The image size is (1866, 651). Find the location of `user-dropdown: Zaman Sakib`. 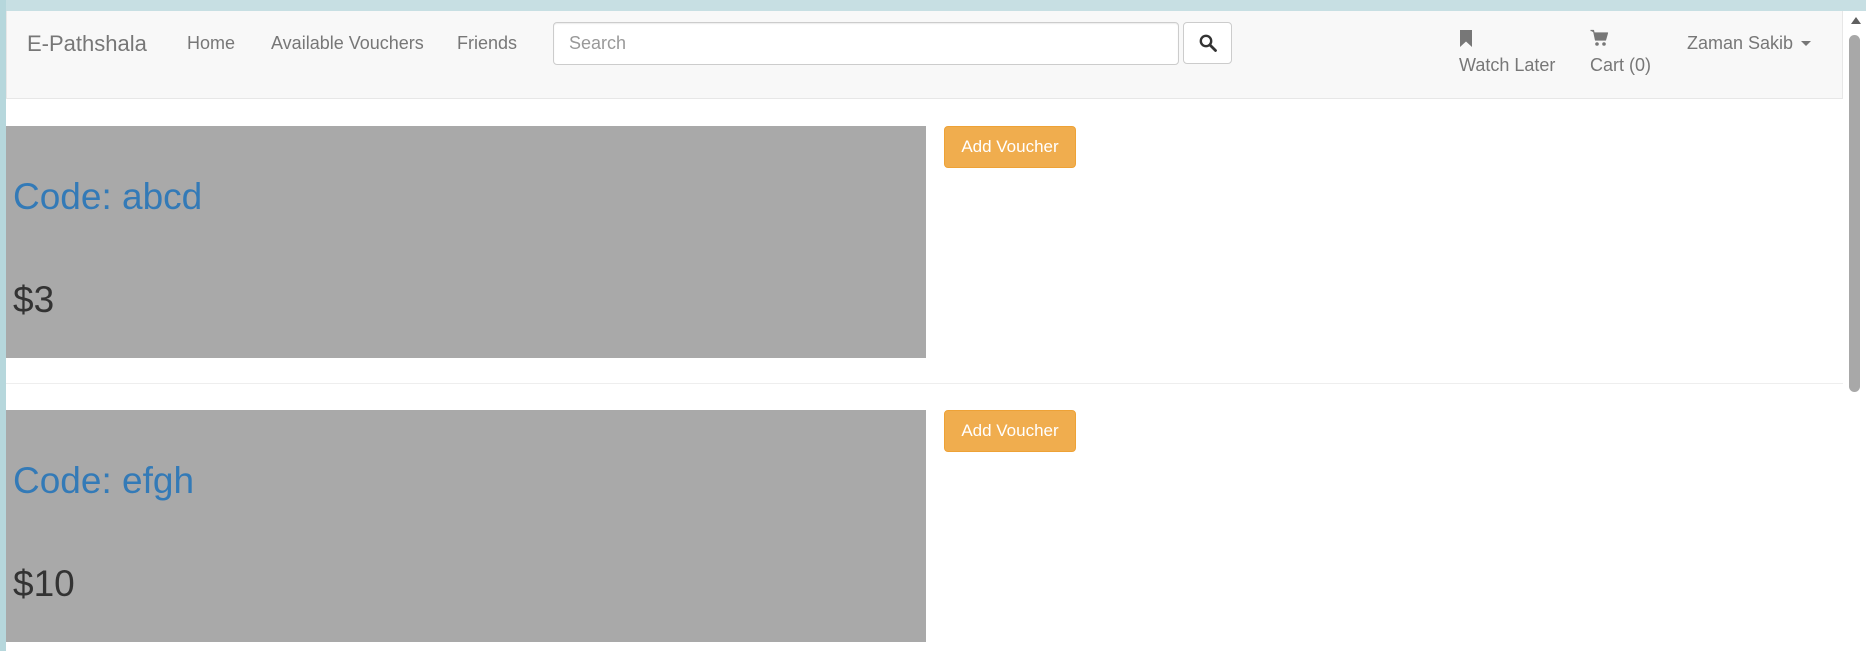

user-dropdown: Zaman Sakib is located at coordinates (1749, 43).